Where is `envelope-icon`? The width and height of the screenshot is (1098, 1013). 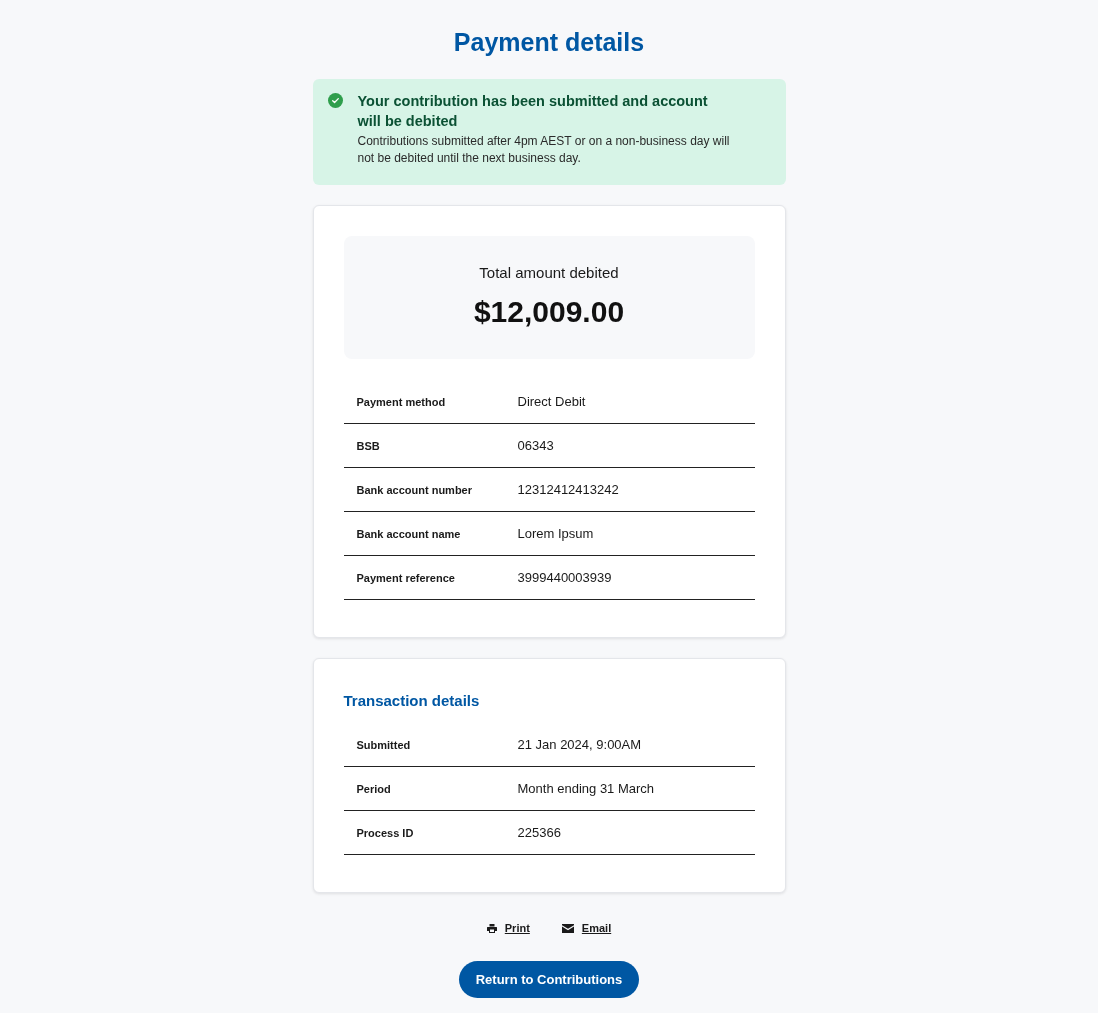 envelope-icon is located at coordinates (567, 928).